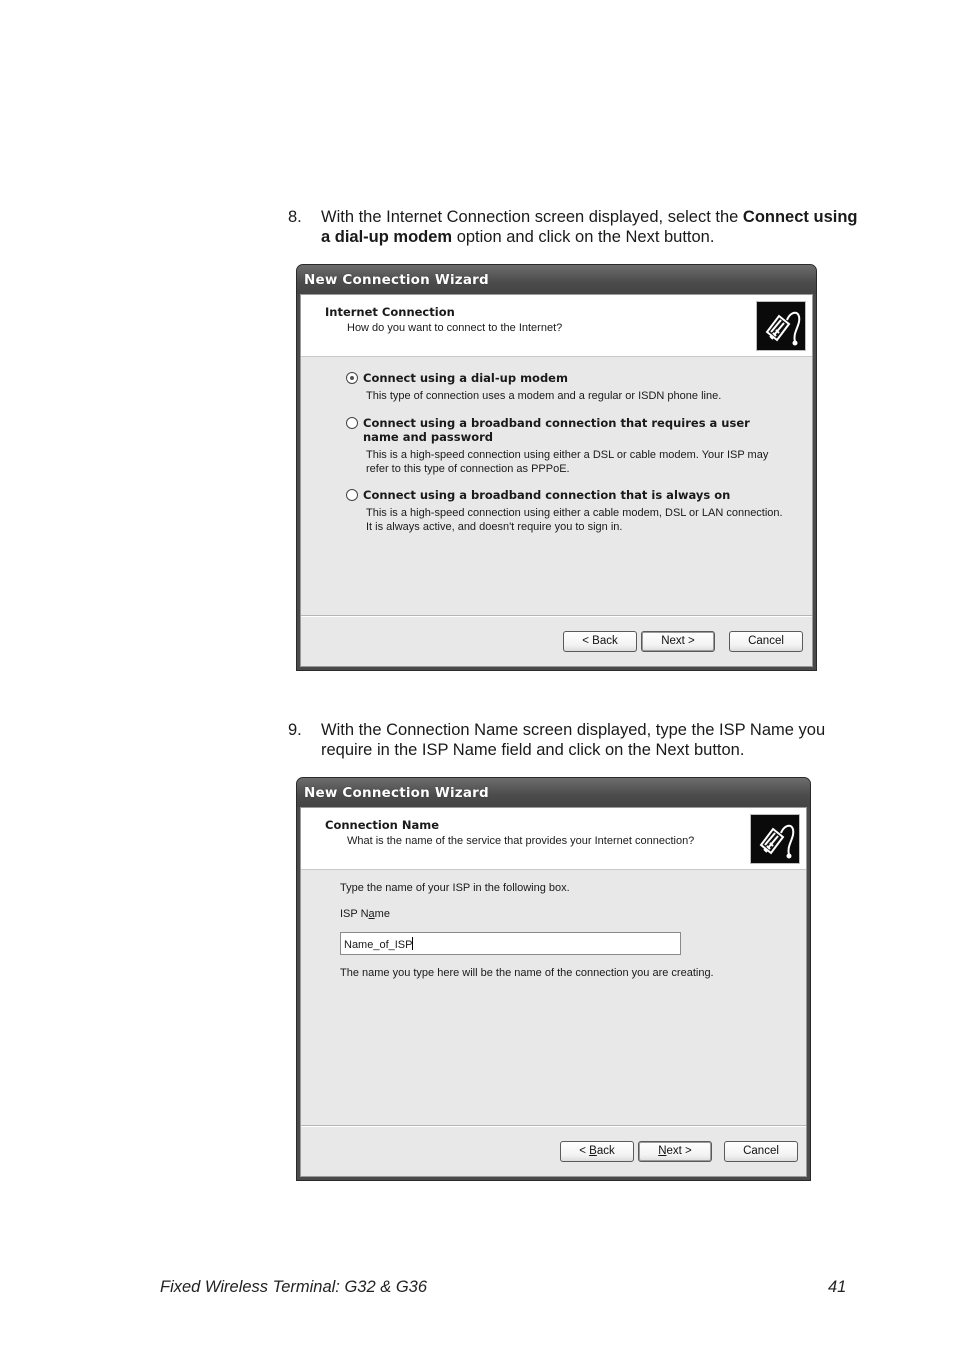 The width and height of the screenshot is (954, 1352). What do you see at coordinates (573, 378) in the screenshot?
I see `option-label: Connect using a dial-up modem` at bounding box center [573, 378].